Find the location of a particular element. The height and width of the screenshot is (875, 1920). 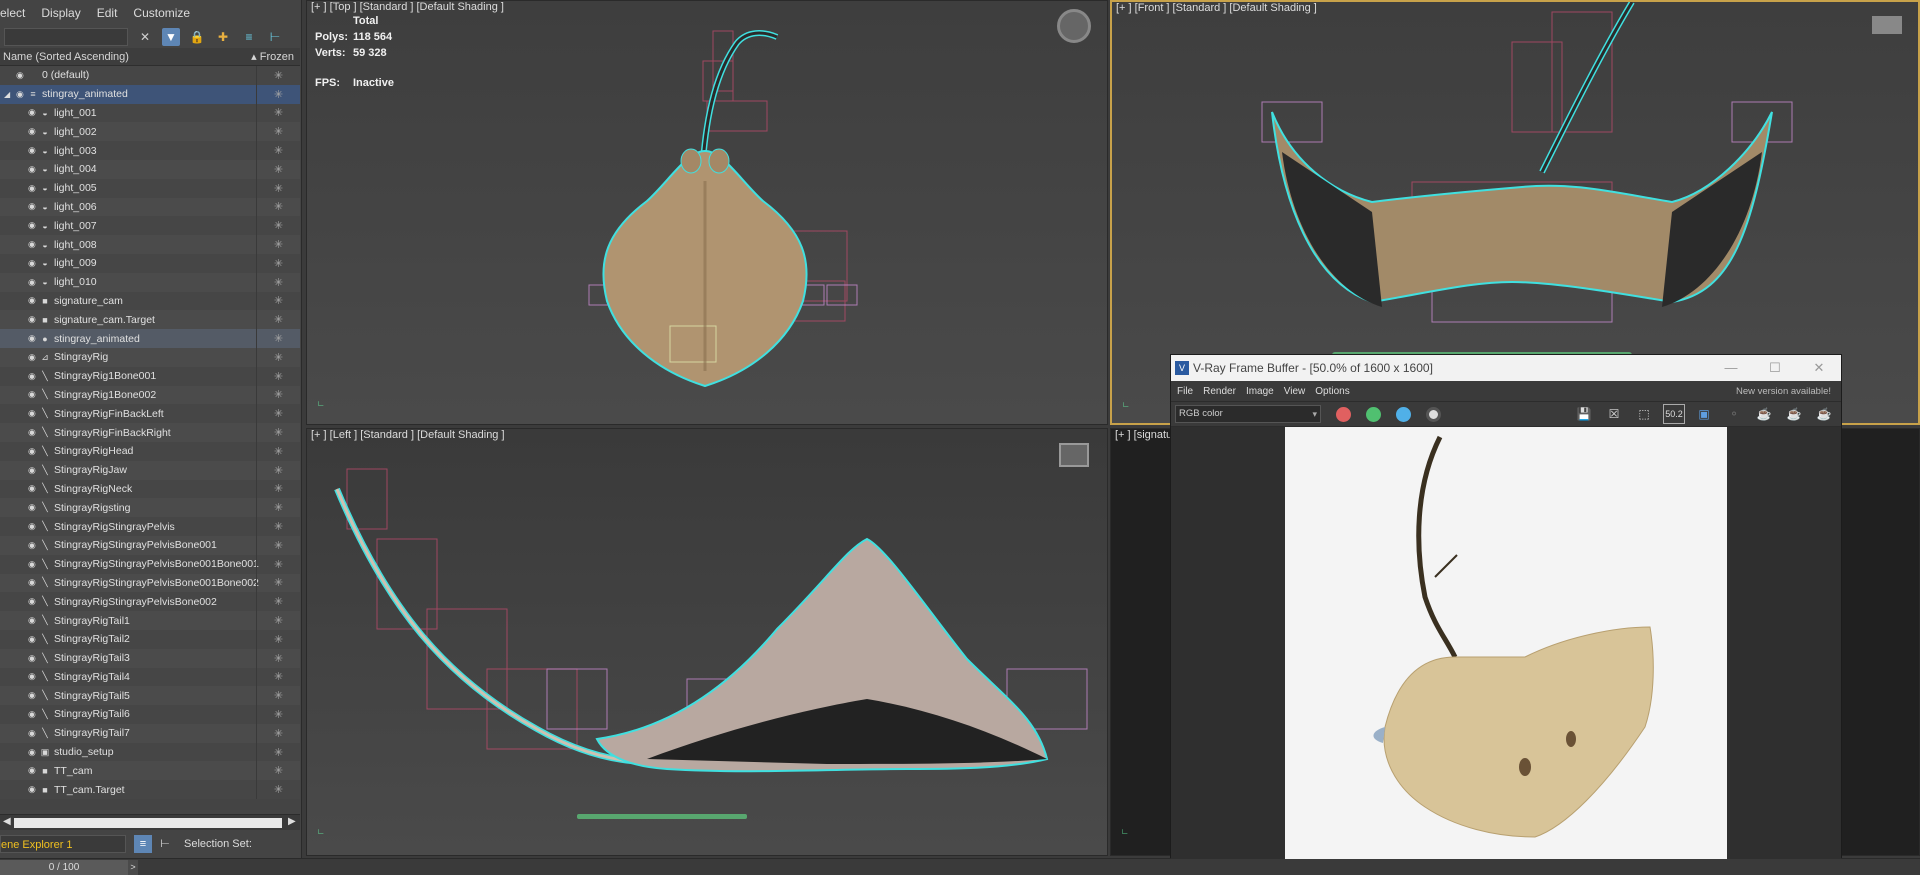

filter-icon: ▼ is located at coordinates (171, 37).